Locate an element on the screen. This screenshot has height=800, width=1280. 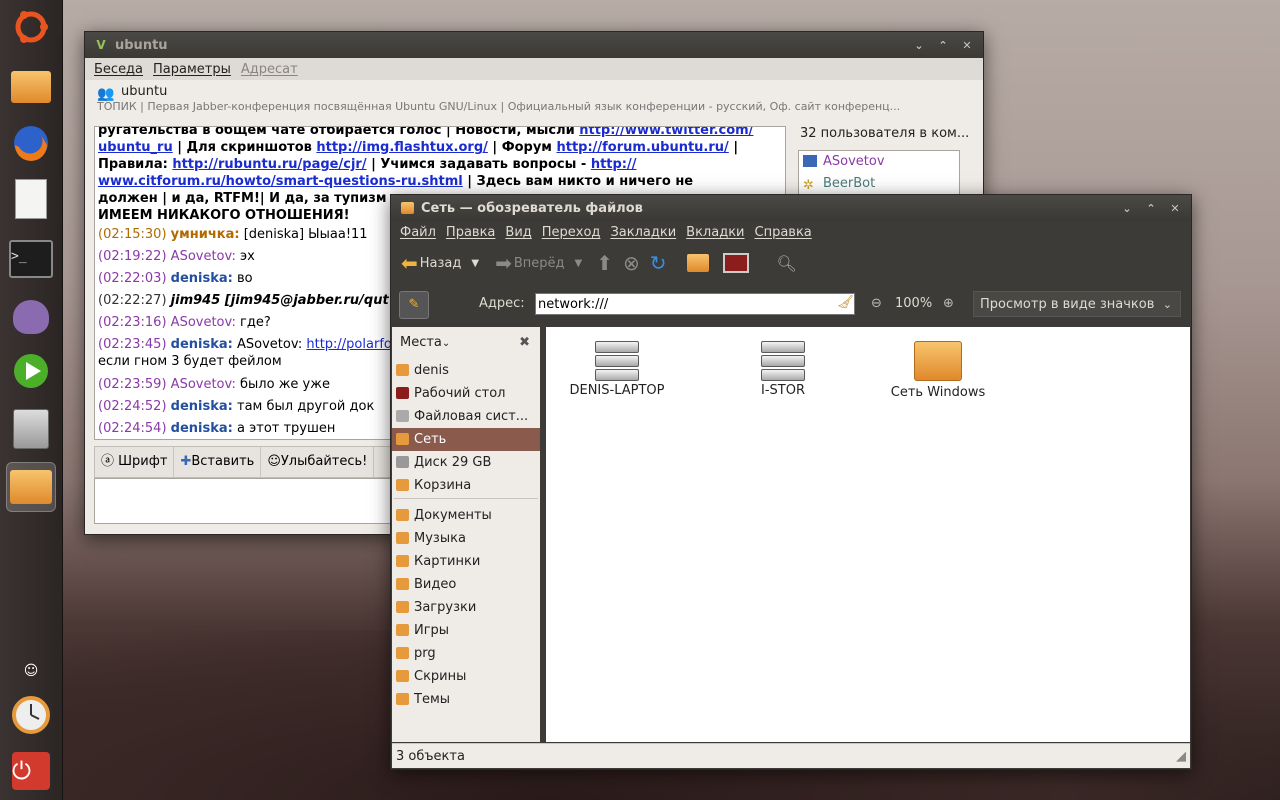
network-item: DENIS-LAPTOP is located at coordinates (617, 369).